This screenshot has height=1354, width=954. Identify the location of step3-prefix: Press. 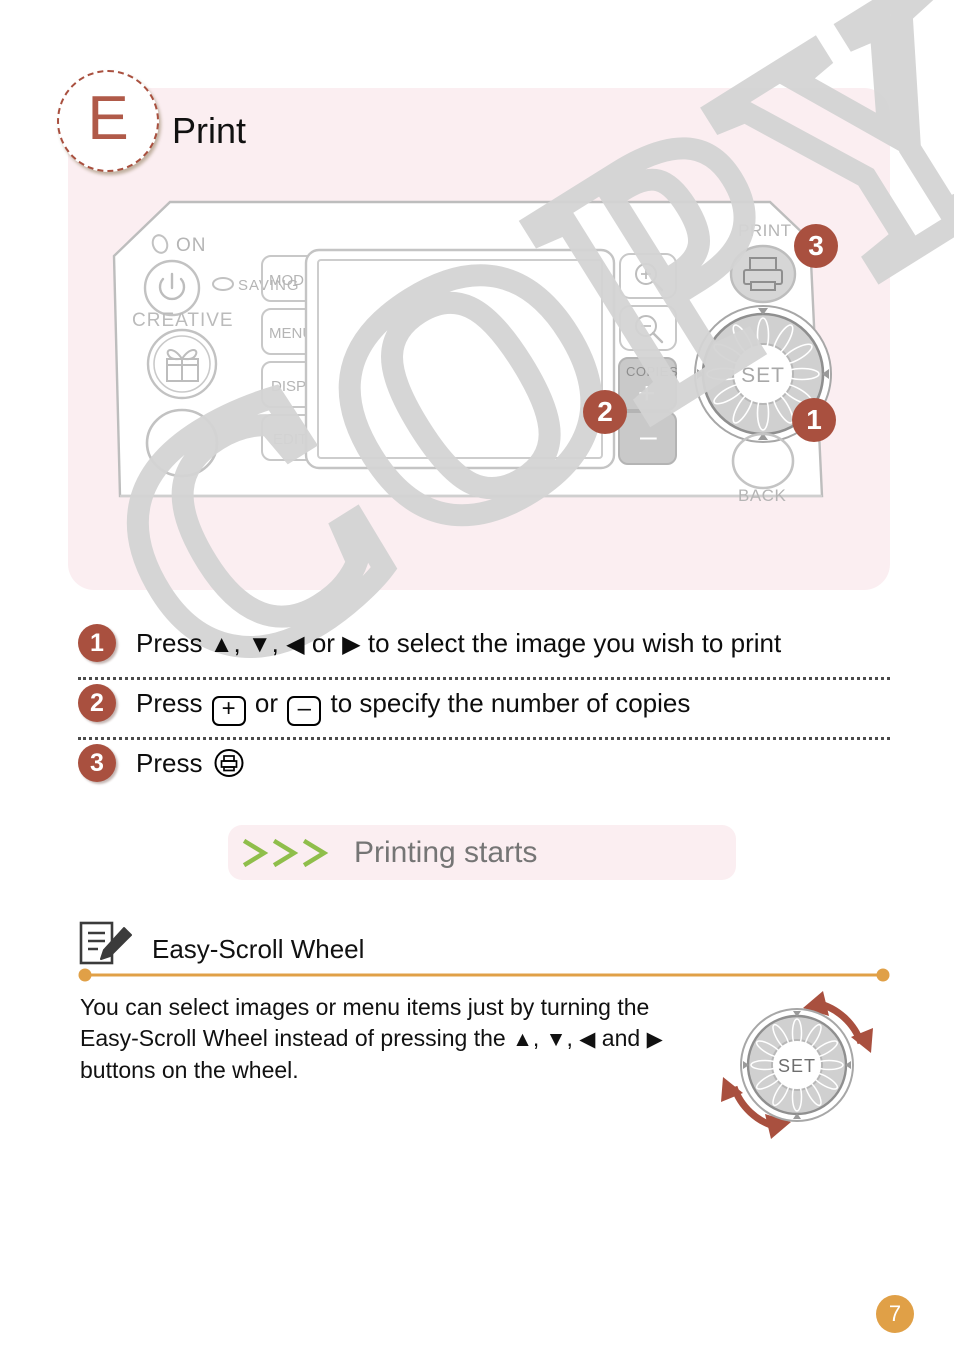
(173, 763).